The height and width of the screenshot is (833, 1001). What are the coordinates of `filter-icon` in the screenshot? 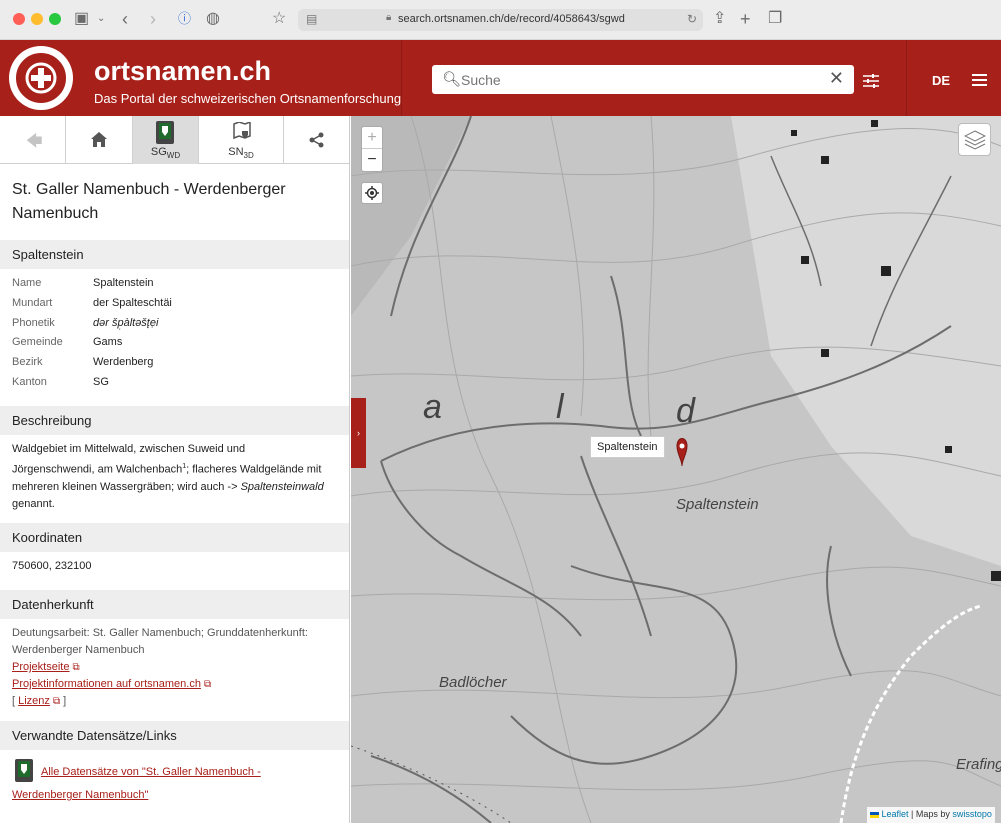 It's located at (871, 83).